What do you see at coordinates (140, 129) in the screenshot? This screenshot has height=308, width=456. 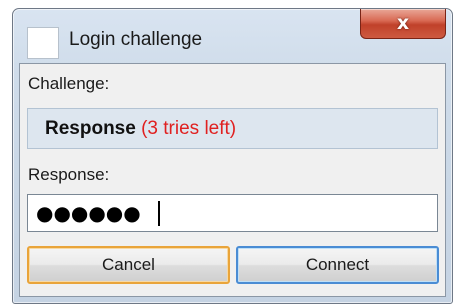 I see `challenge-message: Response (3 tries left)` at bounding box center [140, 129].